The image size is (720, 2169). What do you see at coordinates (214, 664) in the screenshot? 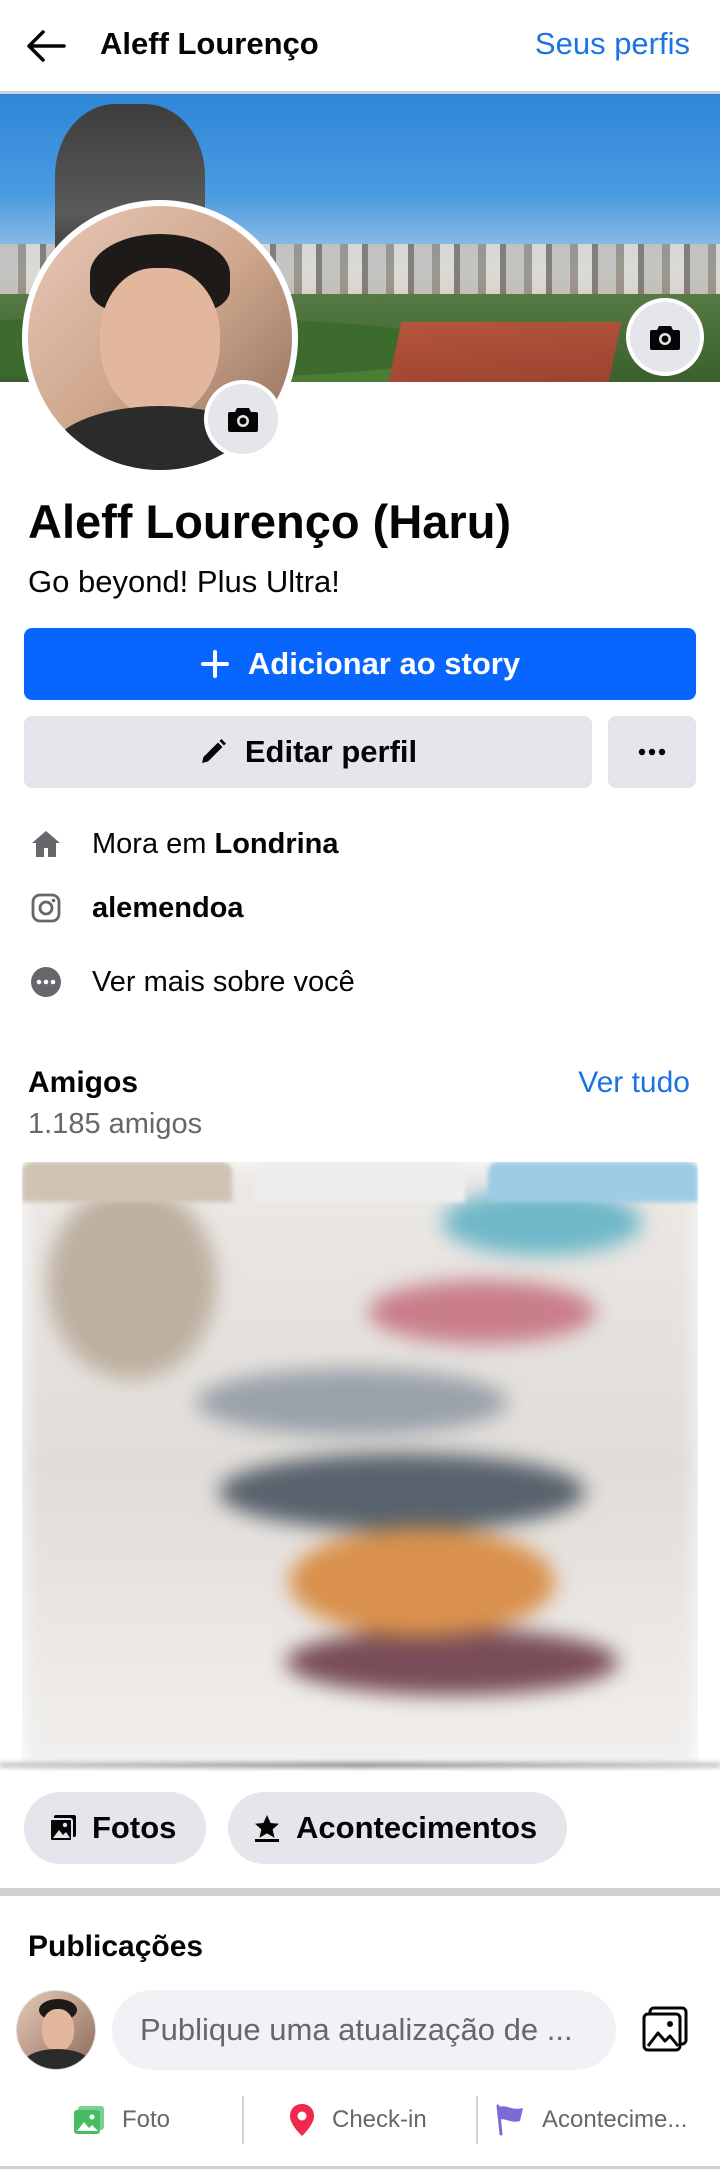
I see `plus-icon` at bounding box center [214, 664].